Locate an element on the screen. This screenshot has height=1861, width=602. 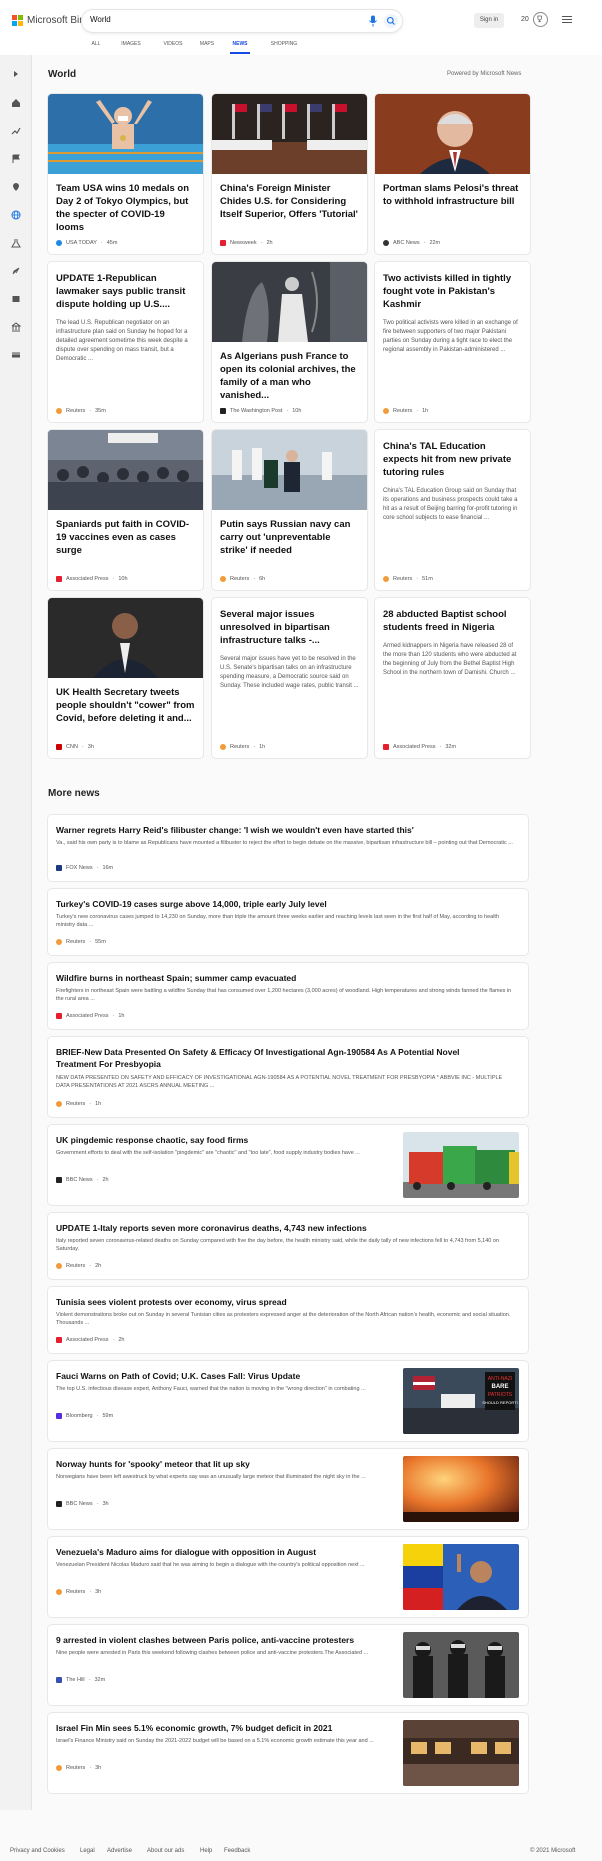
paris-police-thumbnail-image is located at coordinates (461, 1665).